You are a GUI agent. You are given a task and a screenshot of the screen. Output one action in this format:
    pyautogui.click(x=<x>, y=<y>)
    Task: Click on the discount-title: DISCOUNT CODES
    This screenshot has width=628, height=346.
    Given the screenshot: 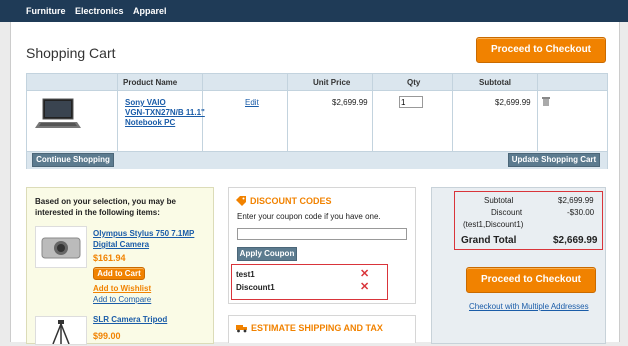 What is the action you would take?
    pyautogui.click(x=291, y=201)
    